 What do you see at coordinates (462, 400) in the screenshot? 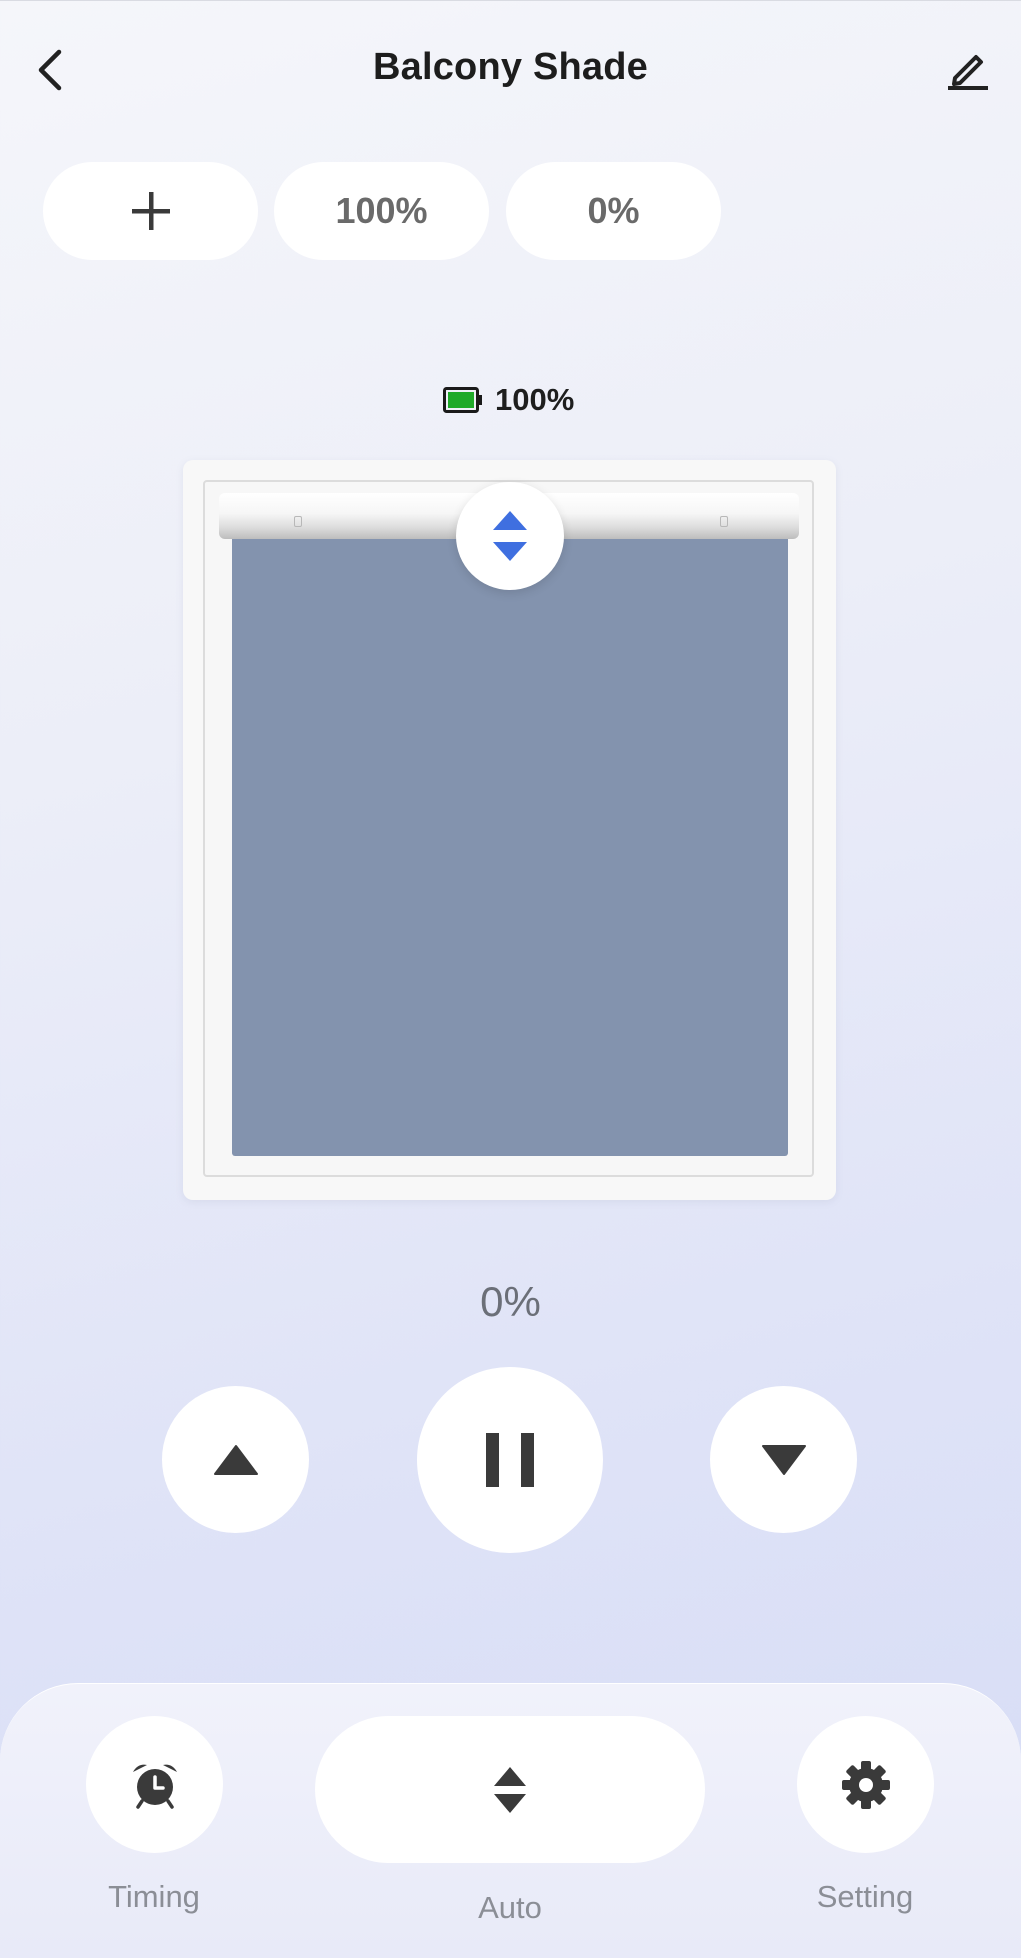
I see `battery-icon` at bounding box center [462, 400].